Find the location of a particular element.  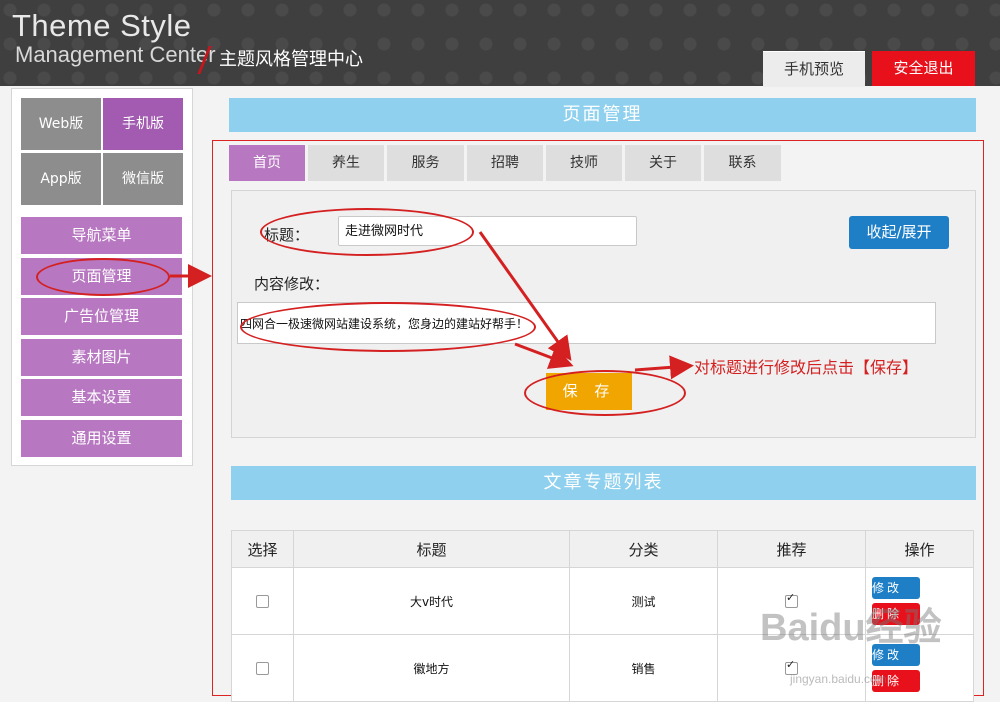

tab-technician: 技师 is located at coordinates (584, 163).